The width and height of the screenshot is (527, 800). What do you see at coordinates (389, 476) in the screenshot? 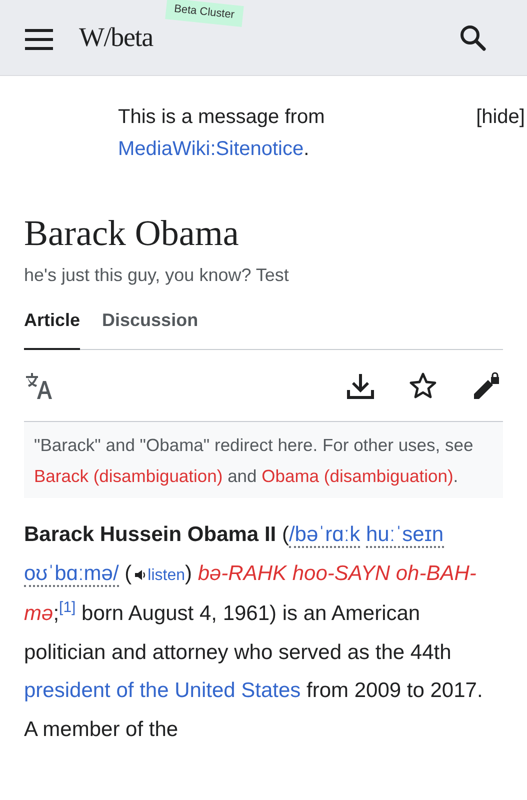
I see `link: (disambiguation)` at bounding box center [389, 476].